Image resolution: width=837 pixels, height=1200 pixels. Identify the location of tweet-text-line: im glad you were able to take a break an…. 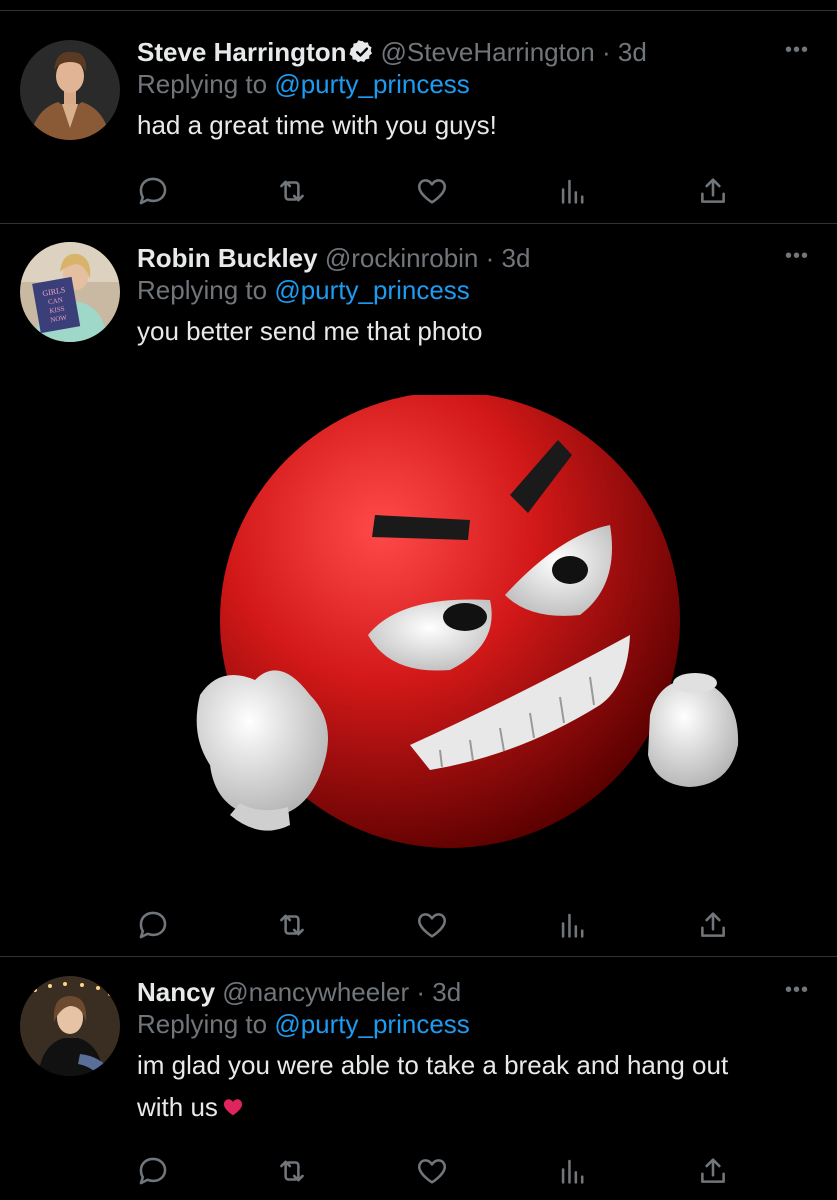
(433, 1065).